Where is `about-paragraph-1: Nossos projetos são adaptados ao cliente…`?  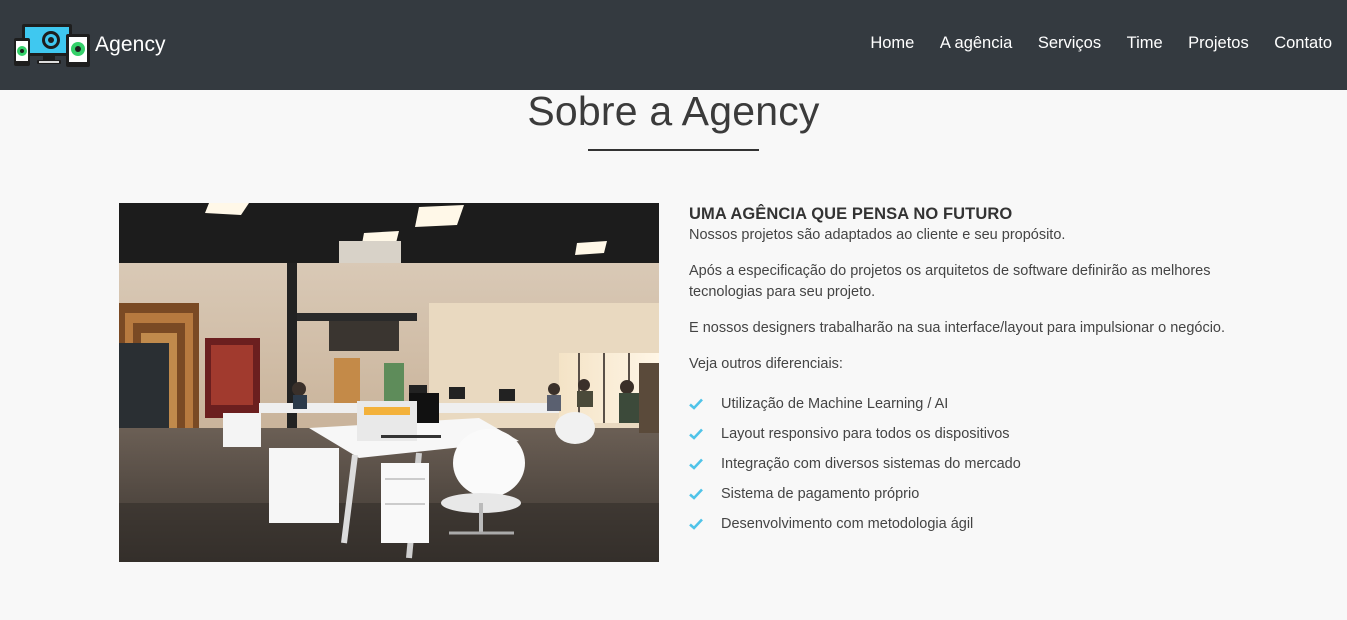 about-paragraph-1: Nossos projetos são adaptados ao cliente… is located at coordinates (877, 235).